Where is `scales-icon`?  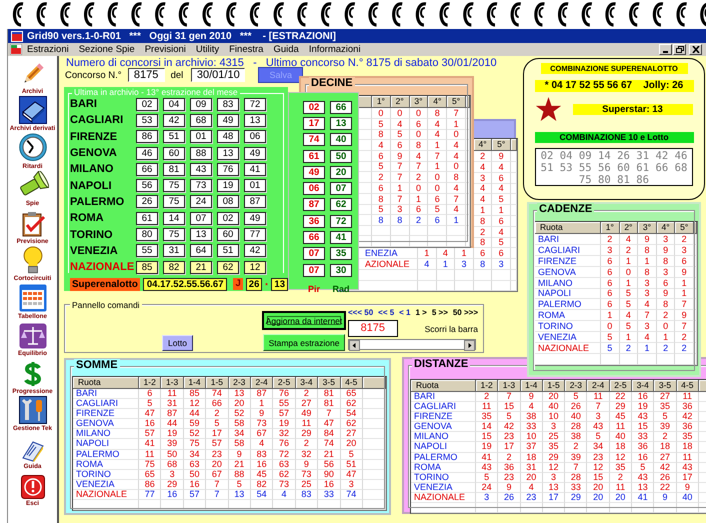 scales-icon is located at coordinates (32, 336).